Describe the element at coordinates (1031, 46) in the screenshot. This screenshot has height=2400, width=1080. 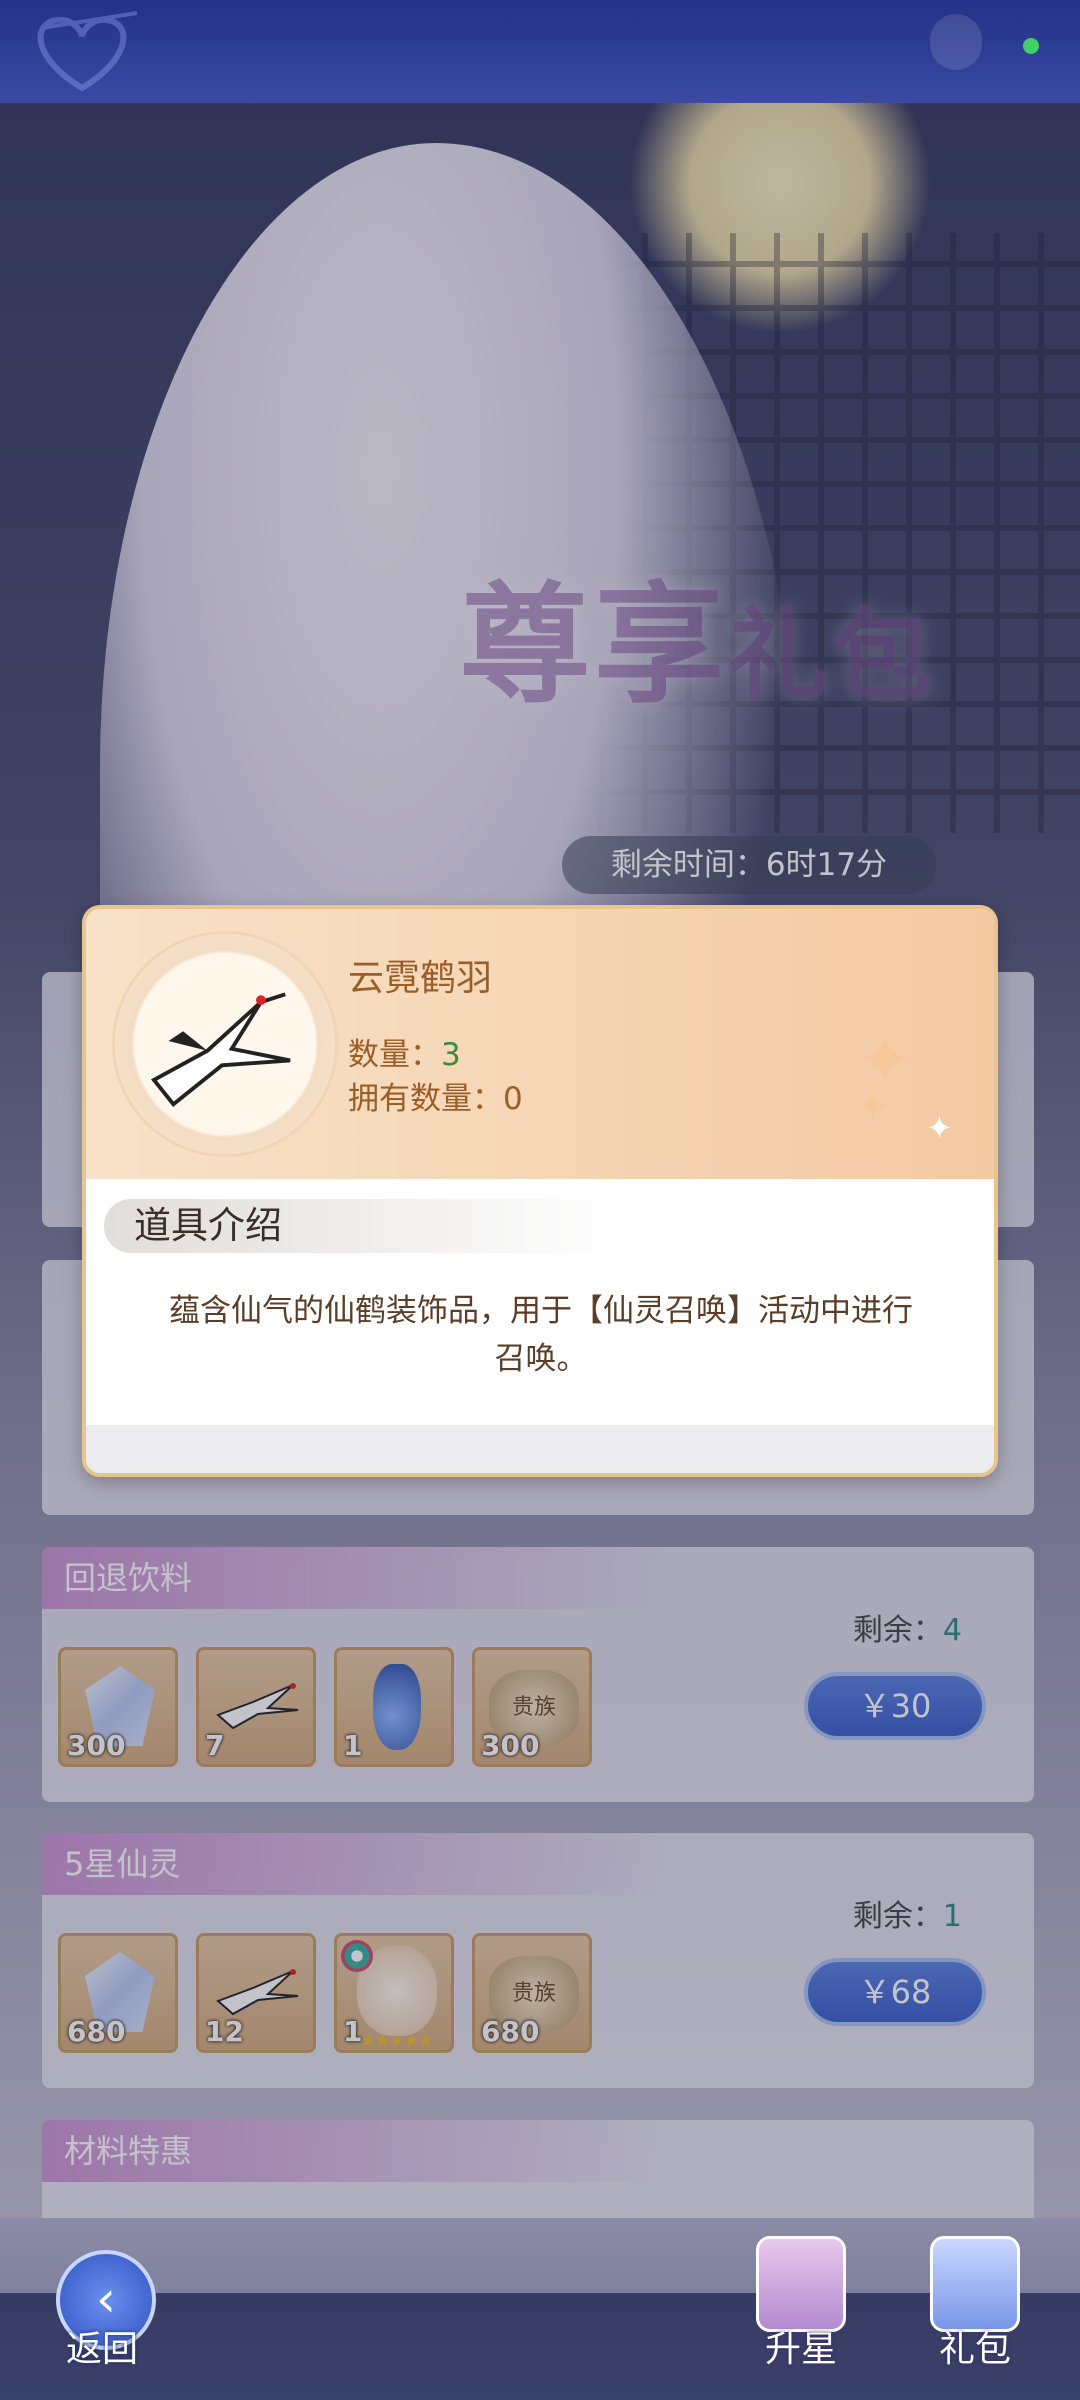
I see `status-dot` at that location.